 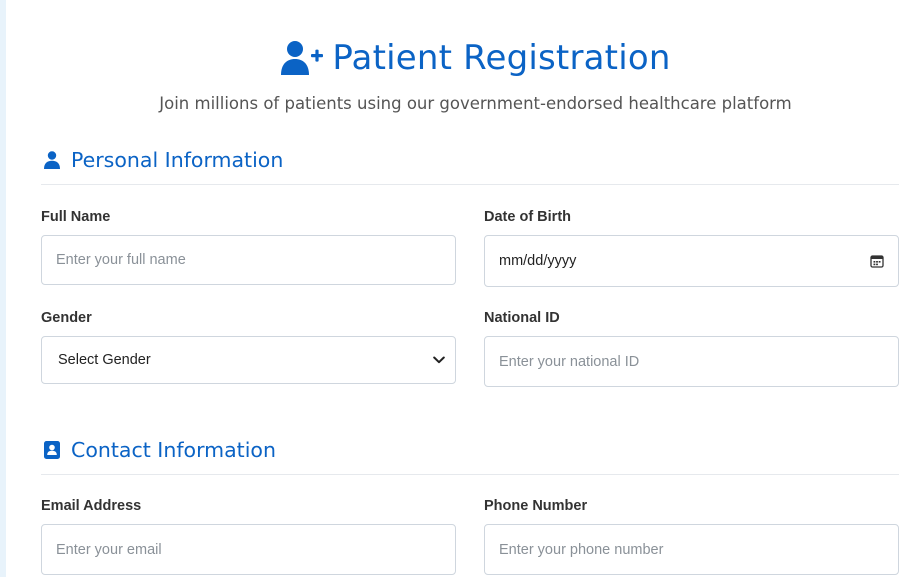 I want to click on full-name-field, so click(x=248, y=260).